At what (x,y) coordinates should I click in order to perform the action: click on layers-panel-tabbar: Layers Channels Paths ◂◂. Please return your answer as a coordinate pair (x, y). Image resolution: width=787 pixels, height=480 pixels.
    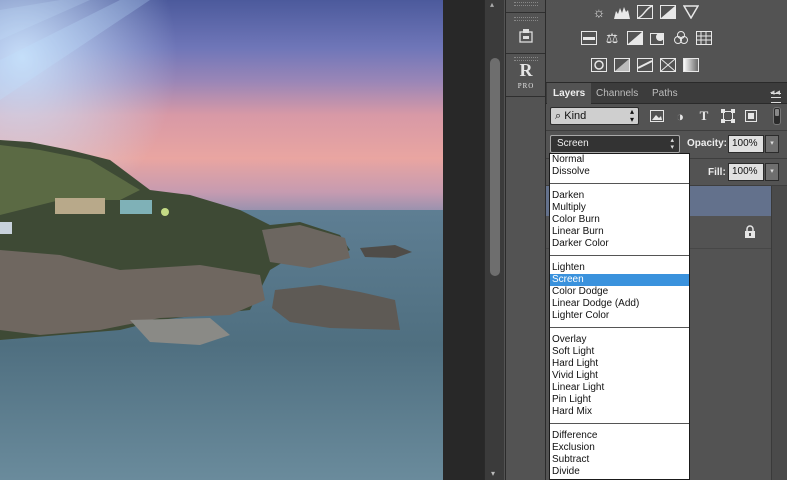
    Looking at the image, I should click on (666, 93).